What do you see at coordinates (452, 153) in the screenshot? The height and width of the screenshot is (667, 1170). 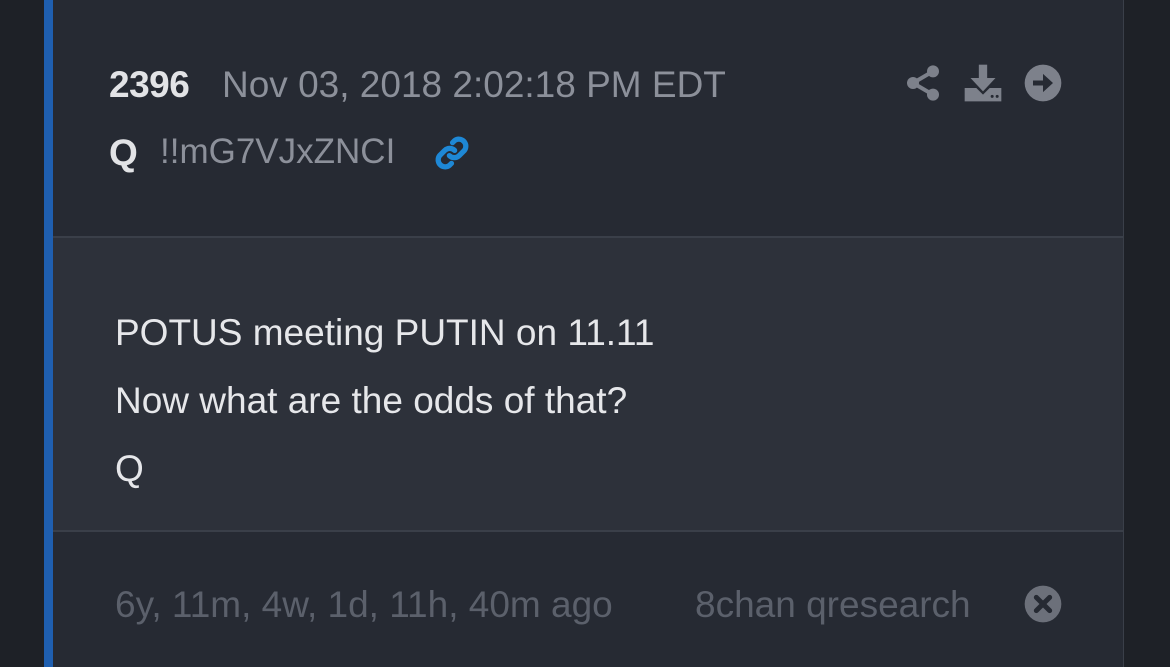 I see `link-icon` at bounding box center [452, 153].